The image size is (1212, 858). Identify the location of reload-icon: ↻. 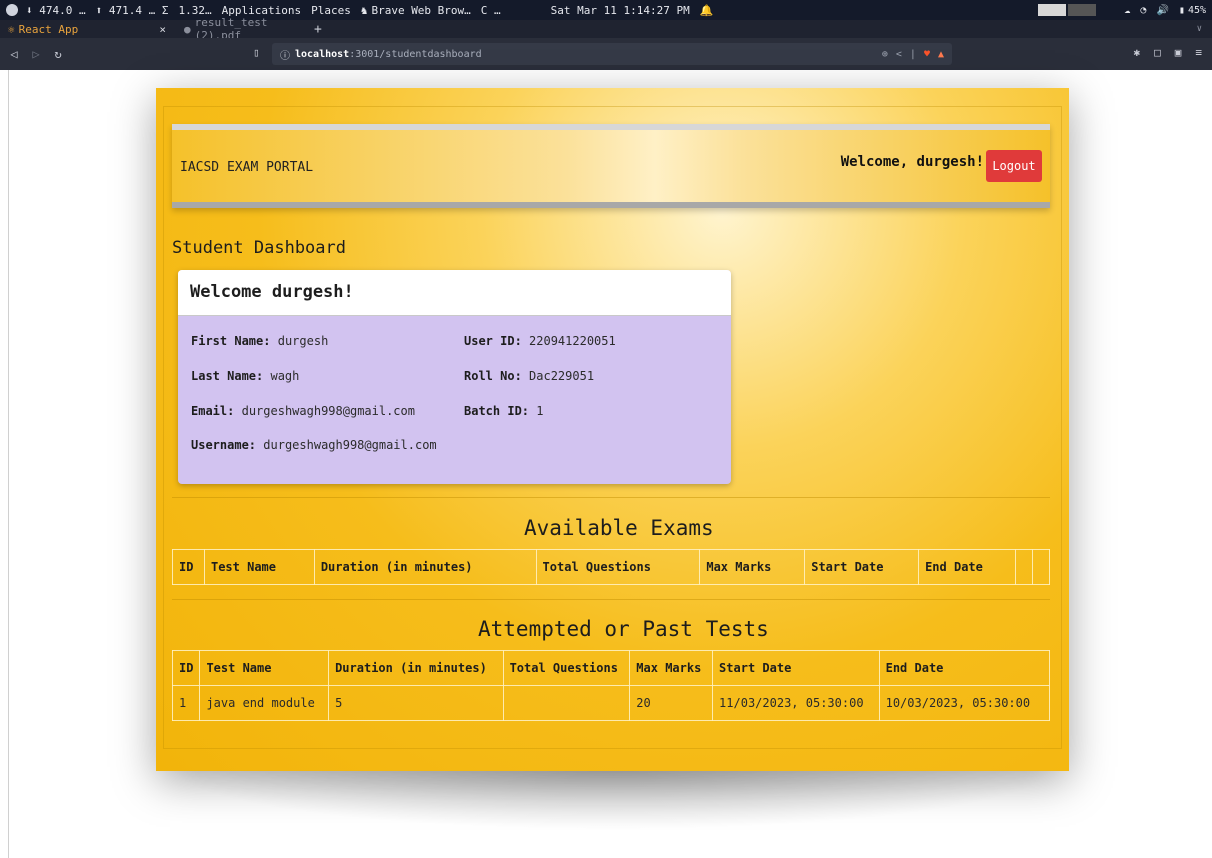
(58, 54).